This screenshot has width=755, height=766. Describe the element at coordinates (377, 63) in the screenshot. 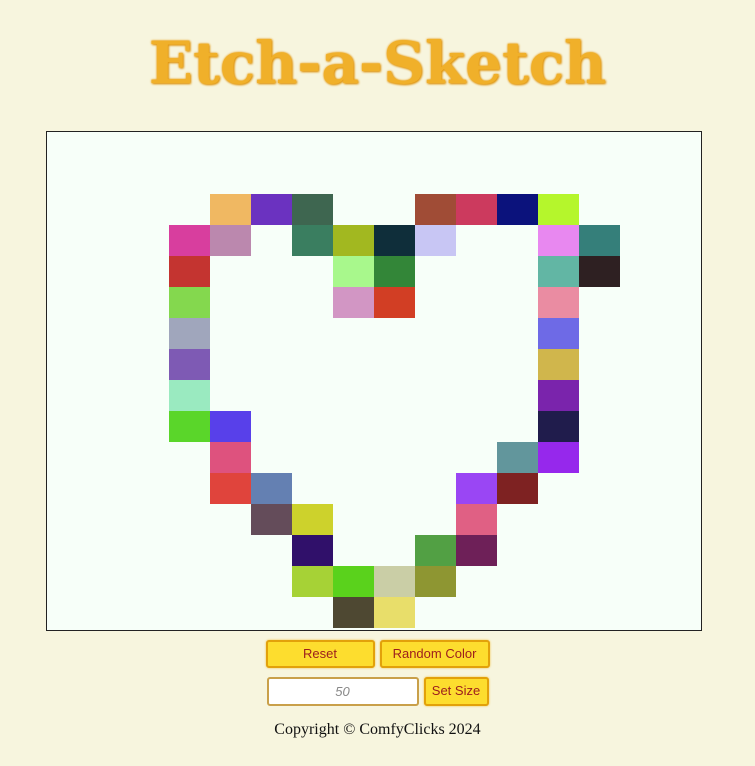

I see `app-title: Etch-a-Sketch` at that location.